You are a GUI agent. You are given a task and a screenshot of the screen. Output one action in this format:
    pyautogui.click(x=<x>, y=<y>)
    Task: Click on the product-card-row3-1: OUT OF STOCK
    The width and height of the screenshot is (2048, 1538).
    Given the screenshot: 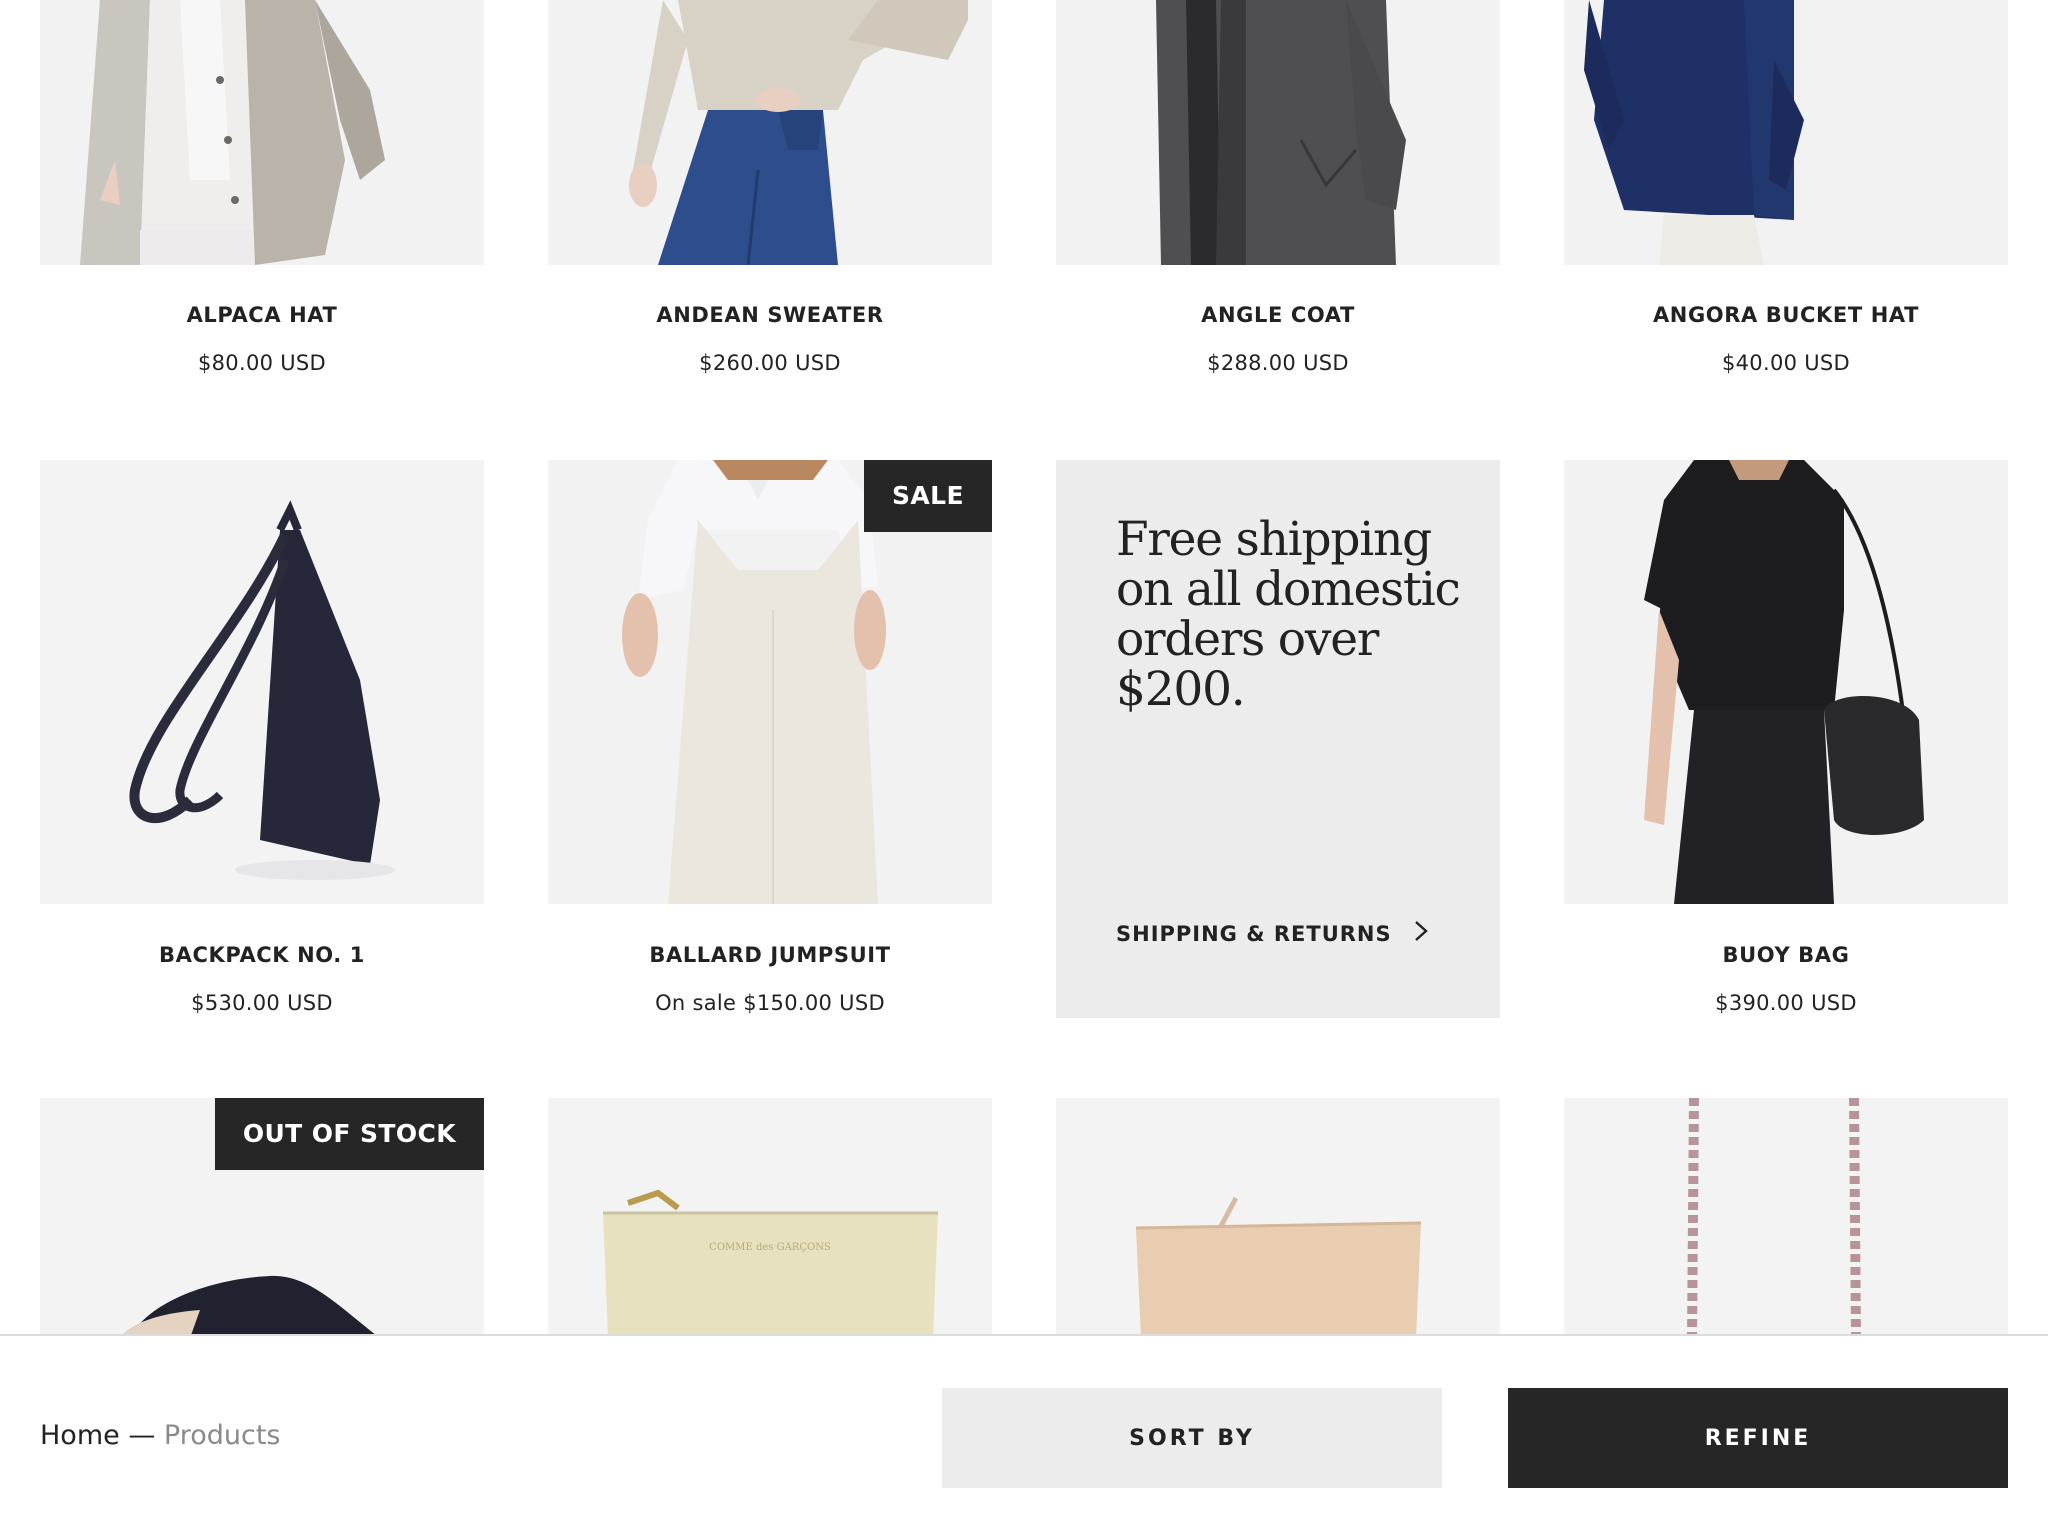 What is the action you would take?
    pyautogui.click(x=262, y=1218)
    